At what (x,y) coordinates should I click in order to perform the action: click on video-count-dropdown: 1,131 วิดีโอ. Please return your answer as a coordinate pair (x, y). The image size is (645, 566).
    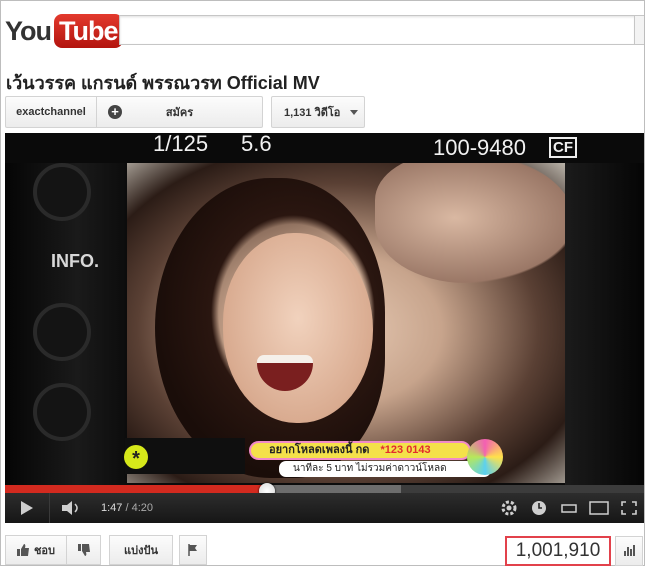
    Looking at the image, I should click on (318, 112).